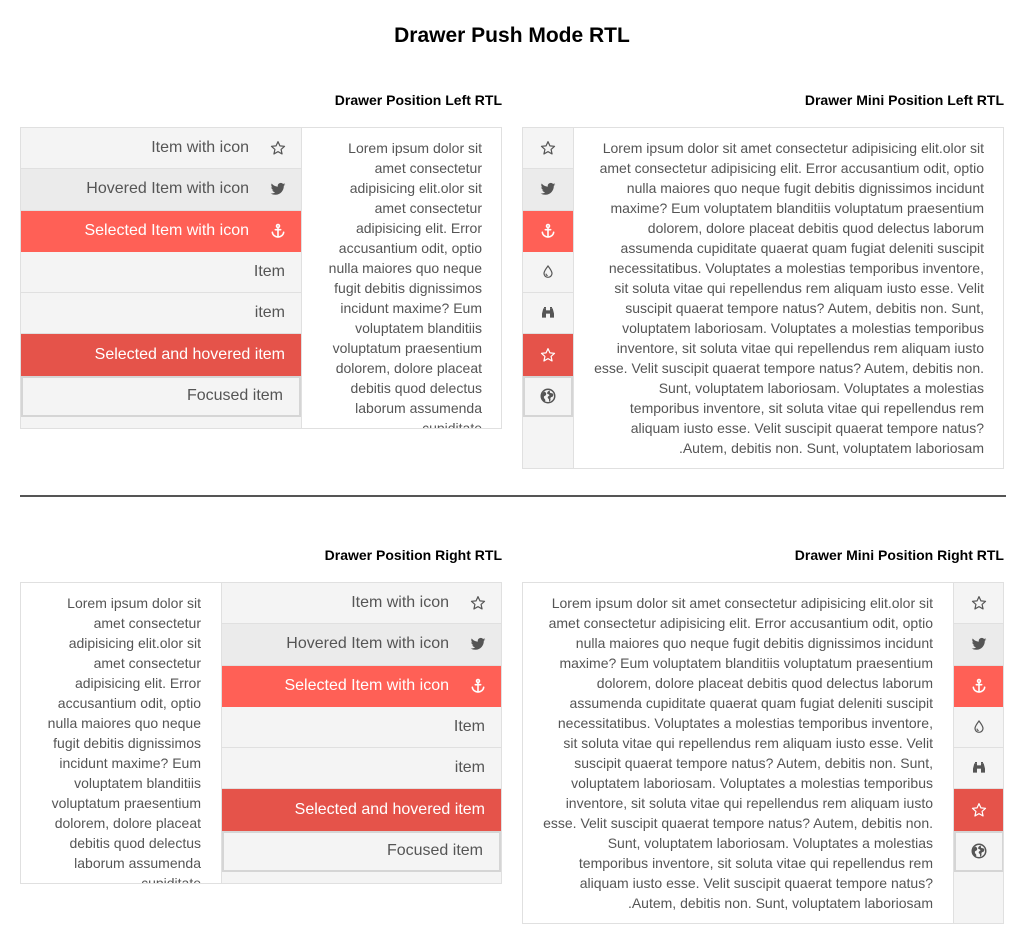  What do you see at coordinates (899, 555) in the screenshot?
I see `demo-title-mini-right: Drawer Mini Position Right RTL` at bounding box center [899, 555].